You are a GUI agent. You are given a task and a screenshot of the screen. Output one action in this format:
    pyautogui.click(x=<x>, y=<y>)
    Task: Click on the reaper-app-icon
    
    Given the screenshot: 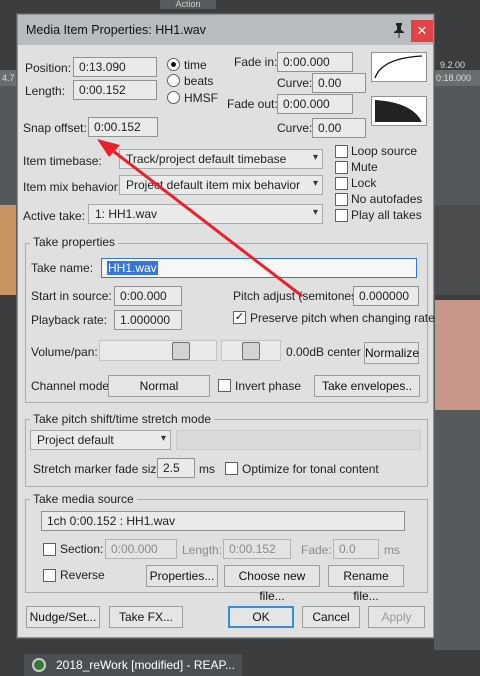 What is the action you would take?
    pyautogui.click(x=39, y=665)
    